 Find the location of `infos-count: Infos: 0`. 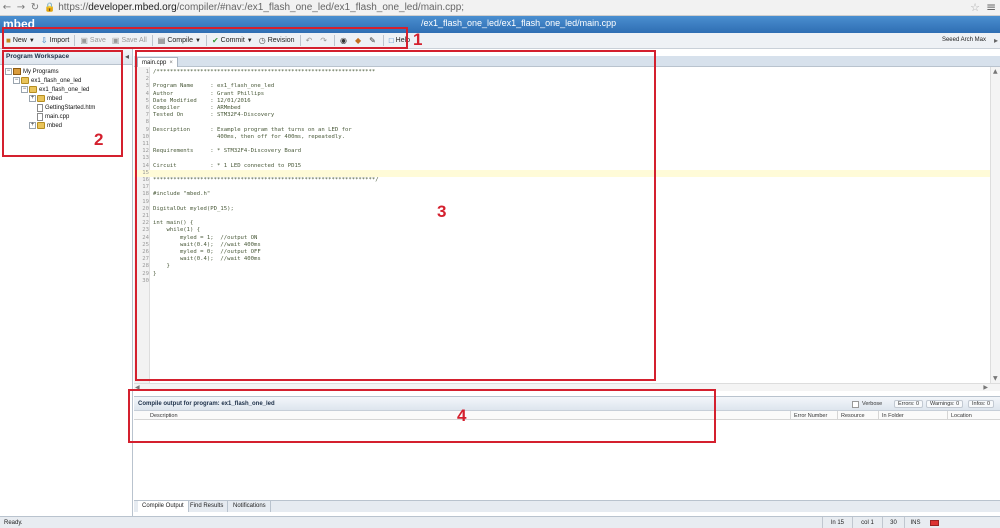

infos-count: Infos: 0 is located at coordinates (981, 404).